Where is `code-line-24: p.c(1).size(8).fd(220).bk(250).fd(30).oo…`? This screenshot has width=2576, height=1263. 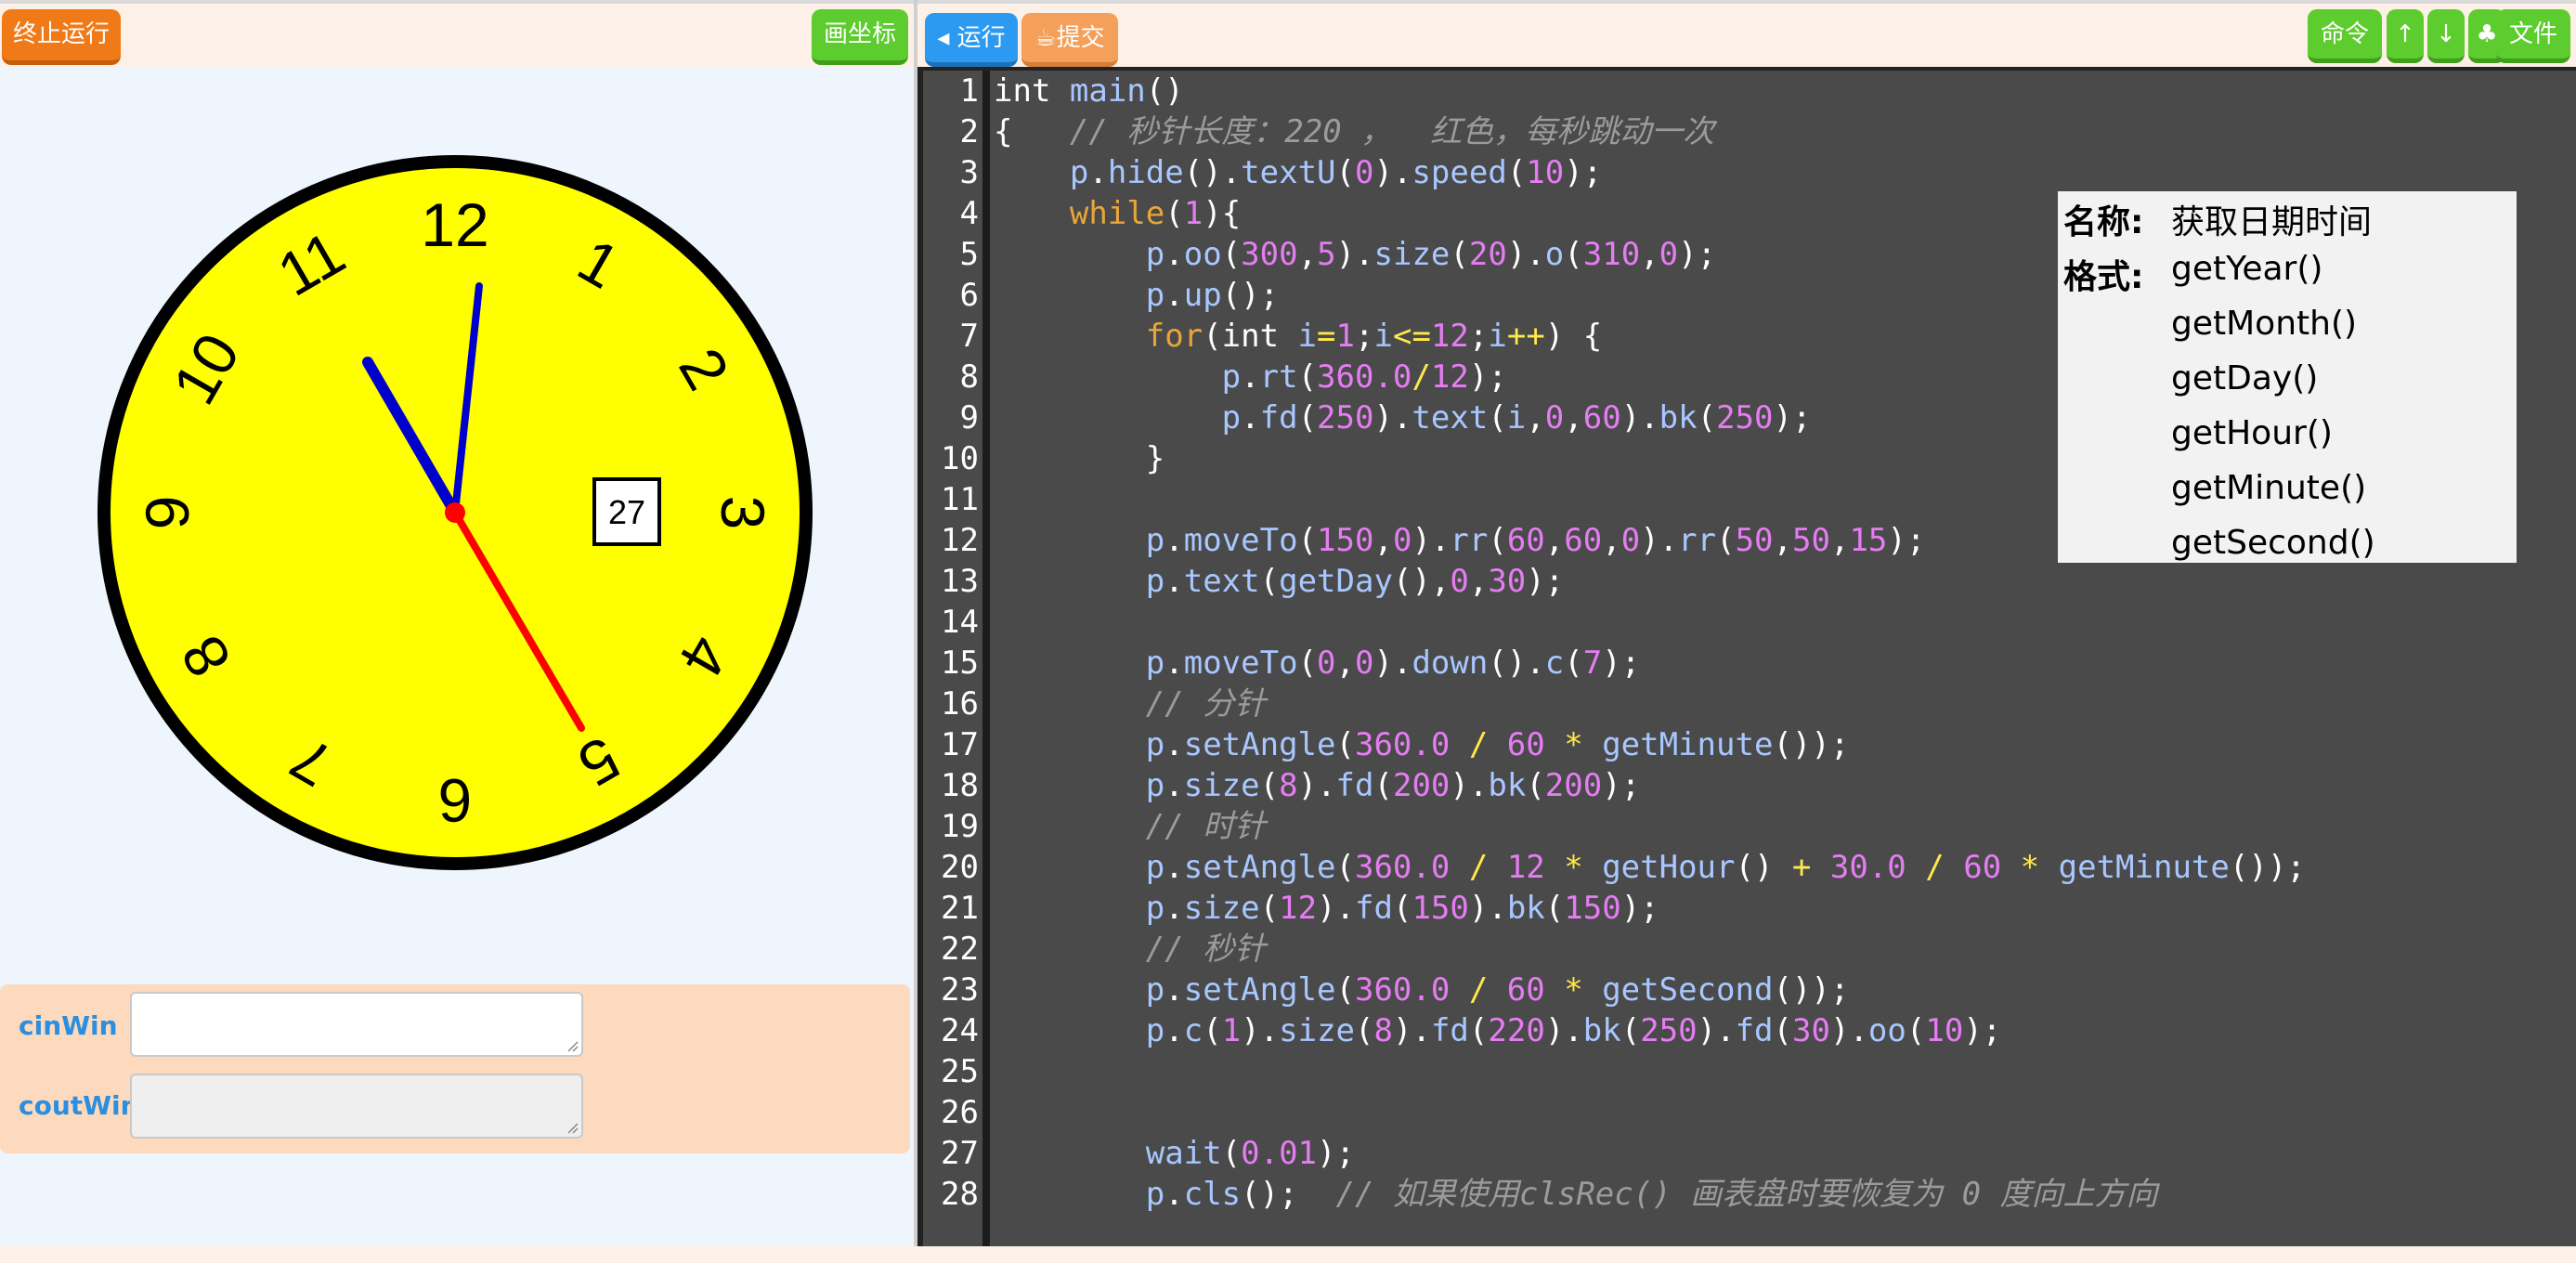 code-line-24: p.c(1).size(8).fd(220).bk(250).fd(30).oo… is located at coordinates (1573, 1030).